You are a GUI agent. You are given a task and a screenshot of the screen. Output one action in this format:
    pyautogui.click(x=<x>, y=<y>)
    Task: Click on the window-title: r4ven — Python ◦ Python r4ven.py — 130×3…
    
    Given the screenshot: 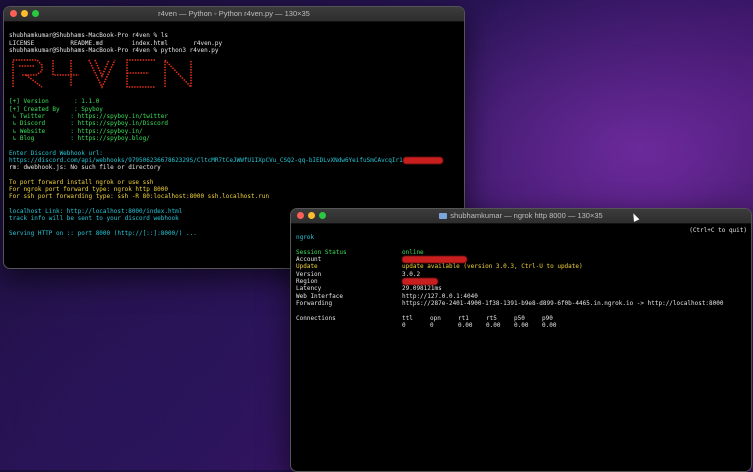 What is the action you would take?
    pyautogui.click(x=234, y=13)
    